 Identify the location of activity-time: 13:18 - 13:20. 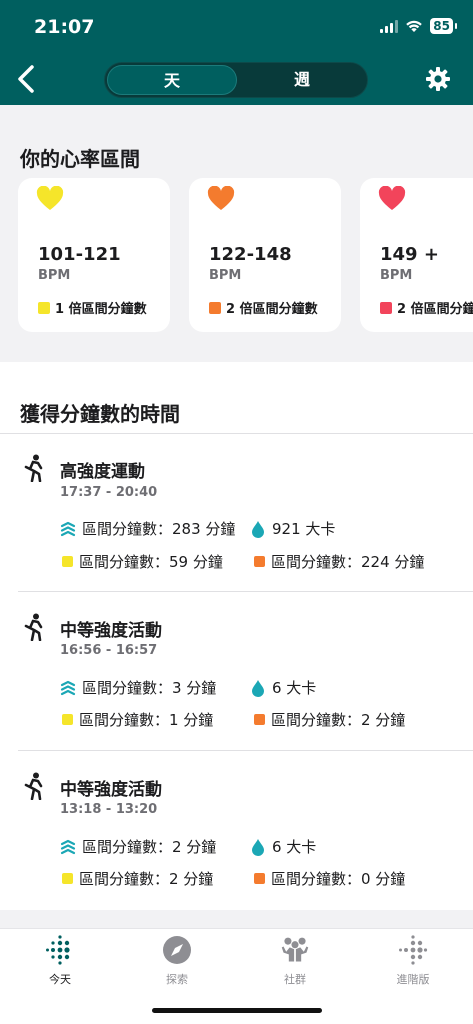
(109, 809).